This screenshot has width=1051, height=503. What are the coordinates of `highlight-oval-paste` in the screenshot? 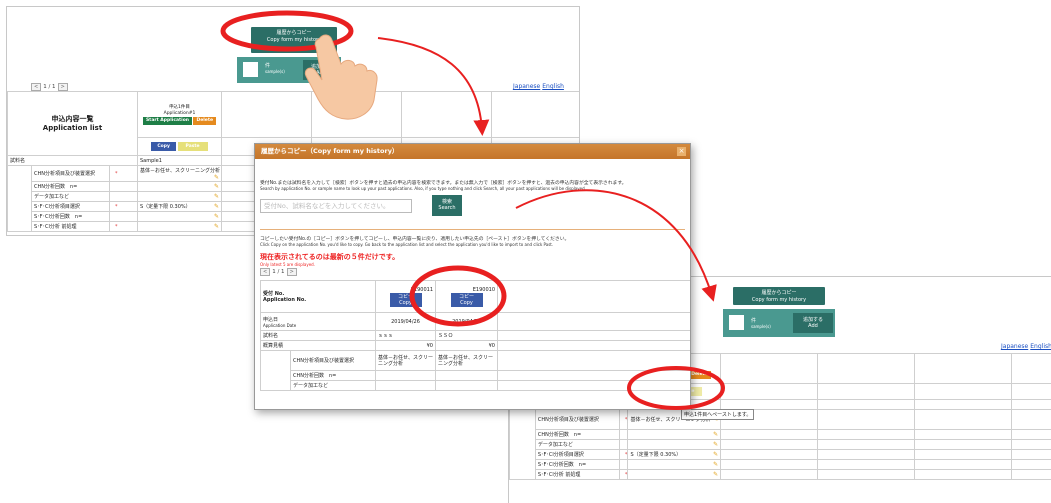 It's located at (676, 388).